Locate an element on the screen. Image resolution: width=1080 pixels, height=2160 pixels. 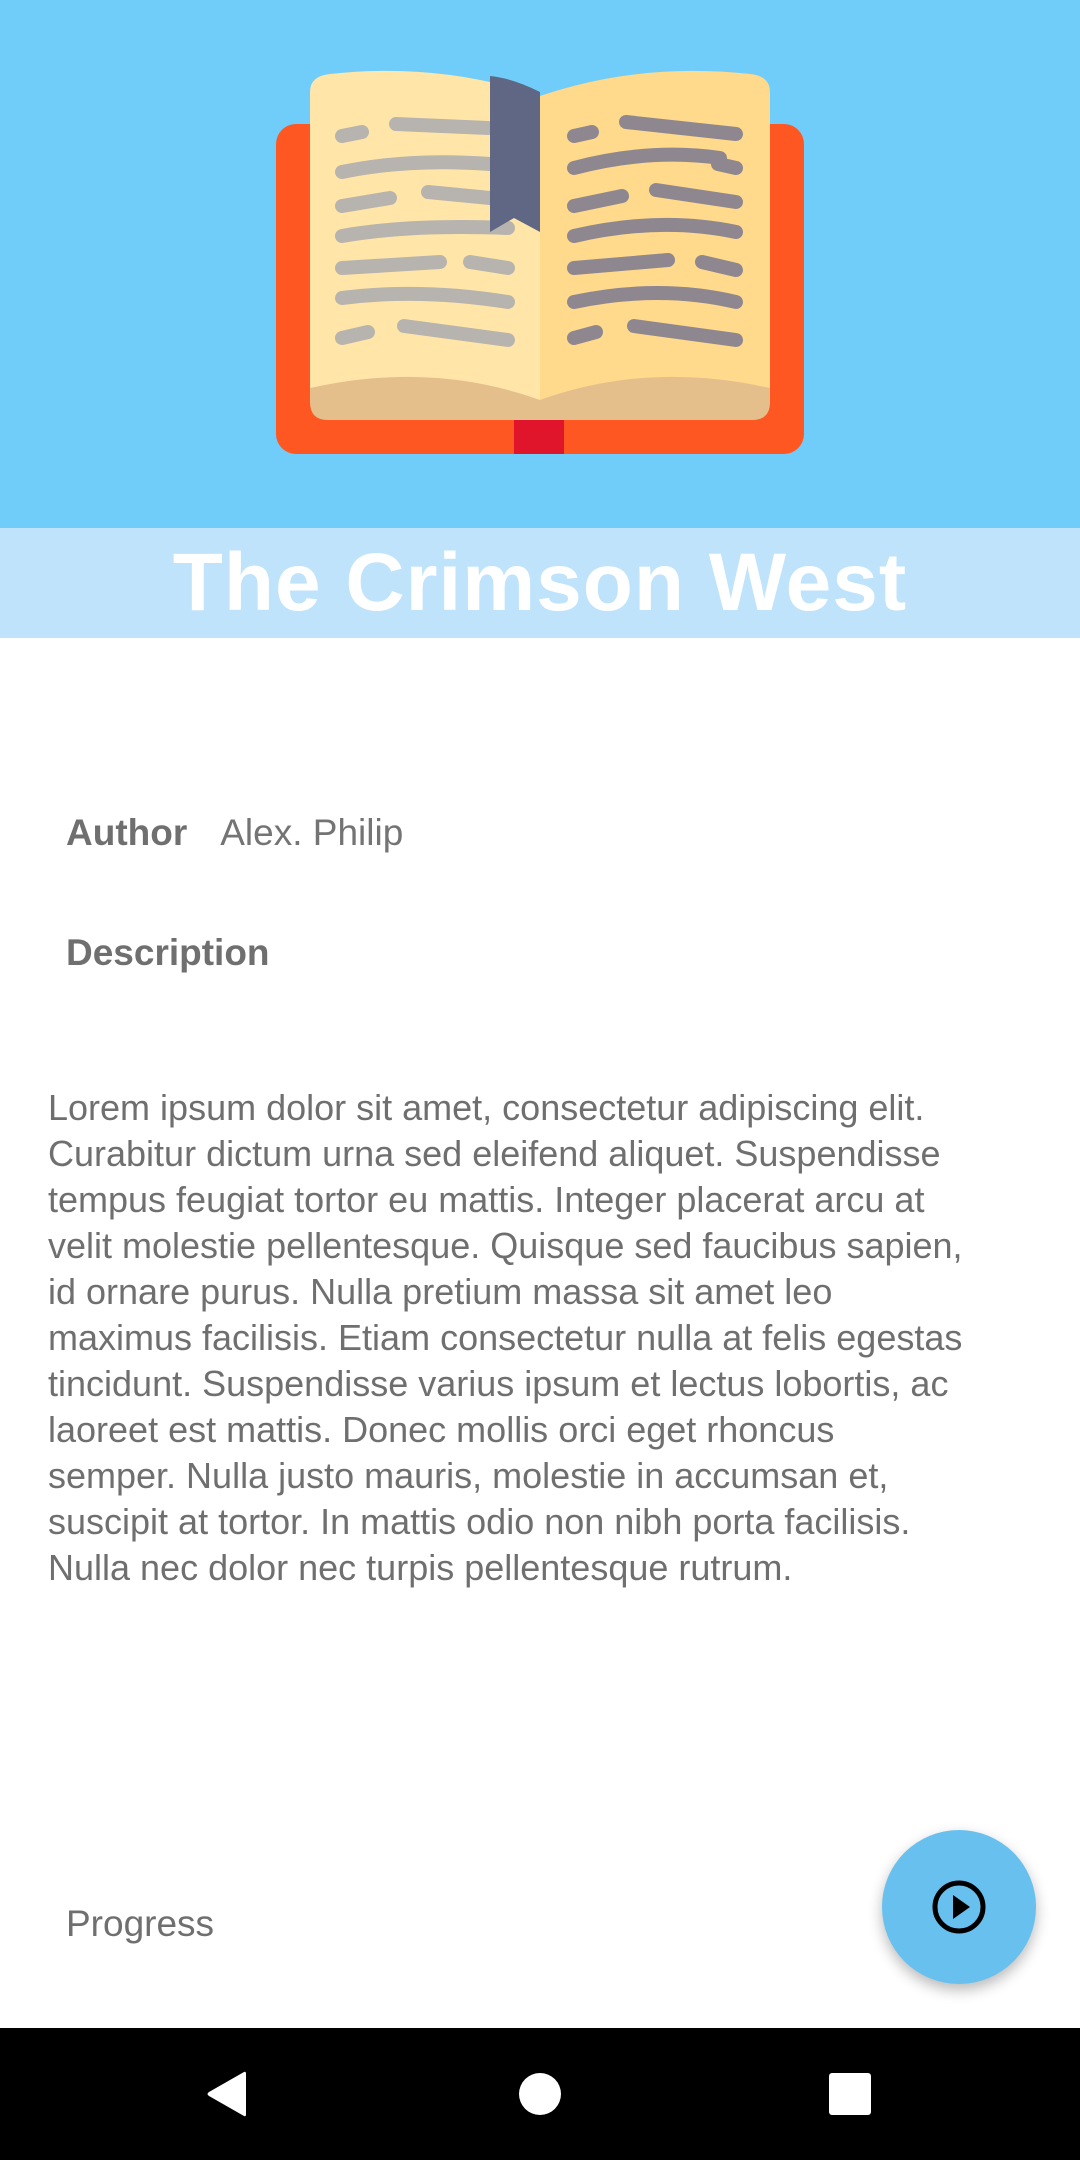
back-button is located at coordinates (226, 2094).